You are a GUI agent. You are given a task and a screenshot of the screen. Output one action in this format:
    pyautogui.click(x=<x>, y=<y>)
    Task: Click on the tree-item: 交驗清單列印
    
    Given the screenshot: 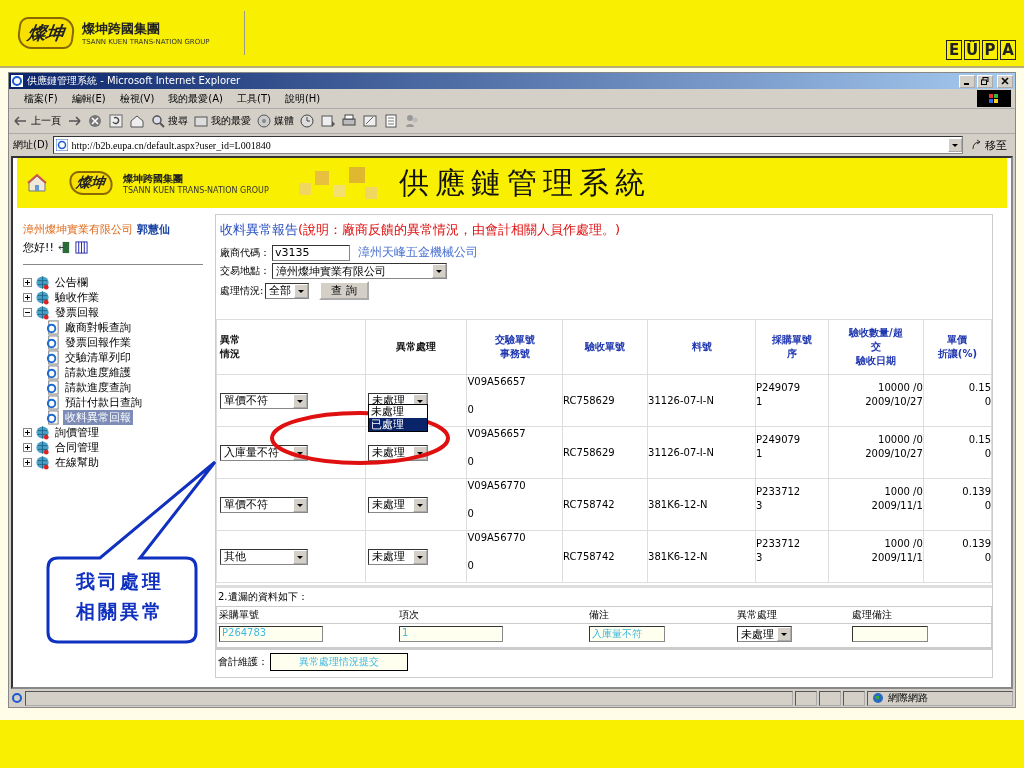 What is the action you would take?
    pyautogui.click(x=98, y=357)
    